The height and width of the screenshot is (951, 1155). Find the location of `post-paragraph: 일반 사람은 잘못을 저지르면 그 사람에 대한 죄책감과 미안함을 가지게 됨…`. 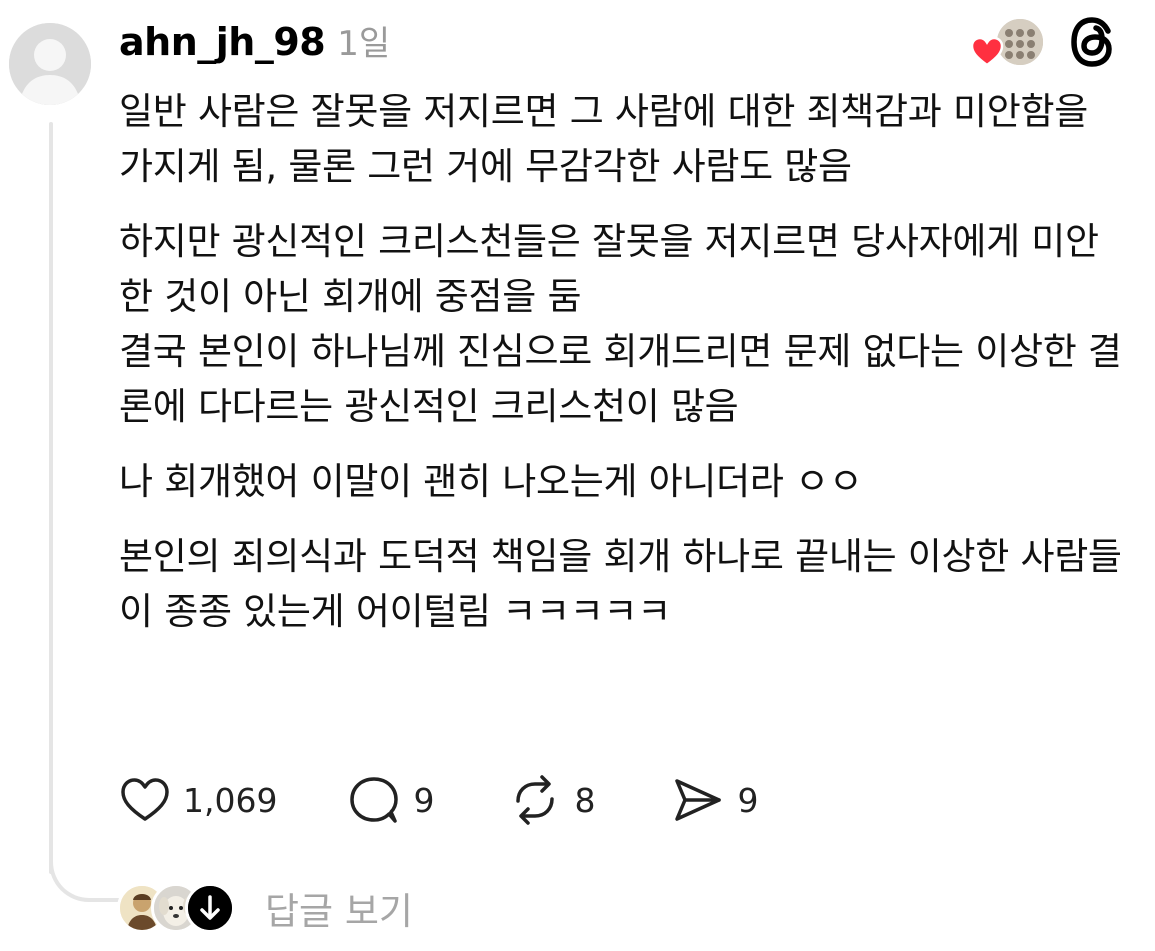

post-paragraph: 일반 사람은 잘못을 저지르면 그 사람에 대한 죄책감과 미안함을 가지게 됨… is located at coordinates (603, 139).